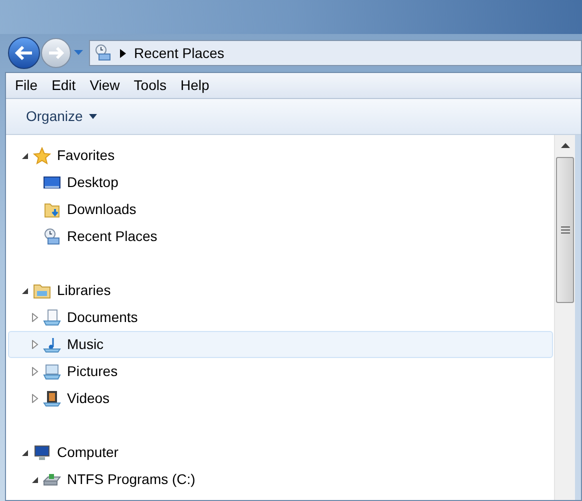  I want to click on tree-item: Libraries, so click(280, 290).